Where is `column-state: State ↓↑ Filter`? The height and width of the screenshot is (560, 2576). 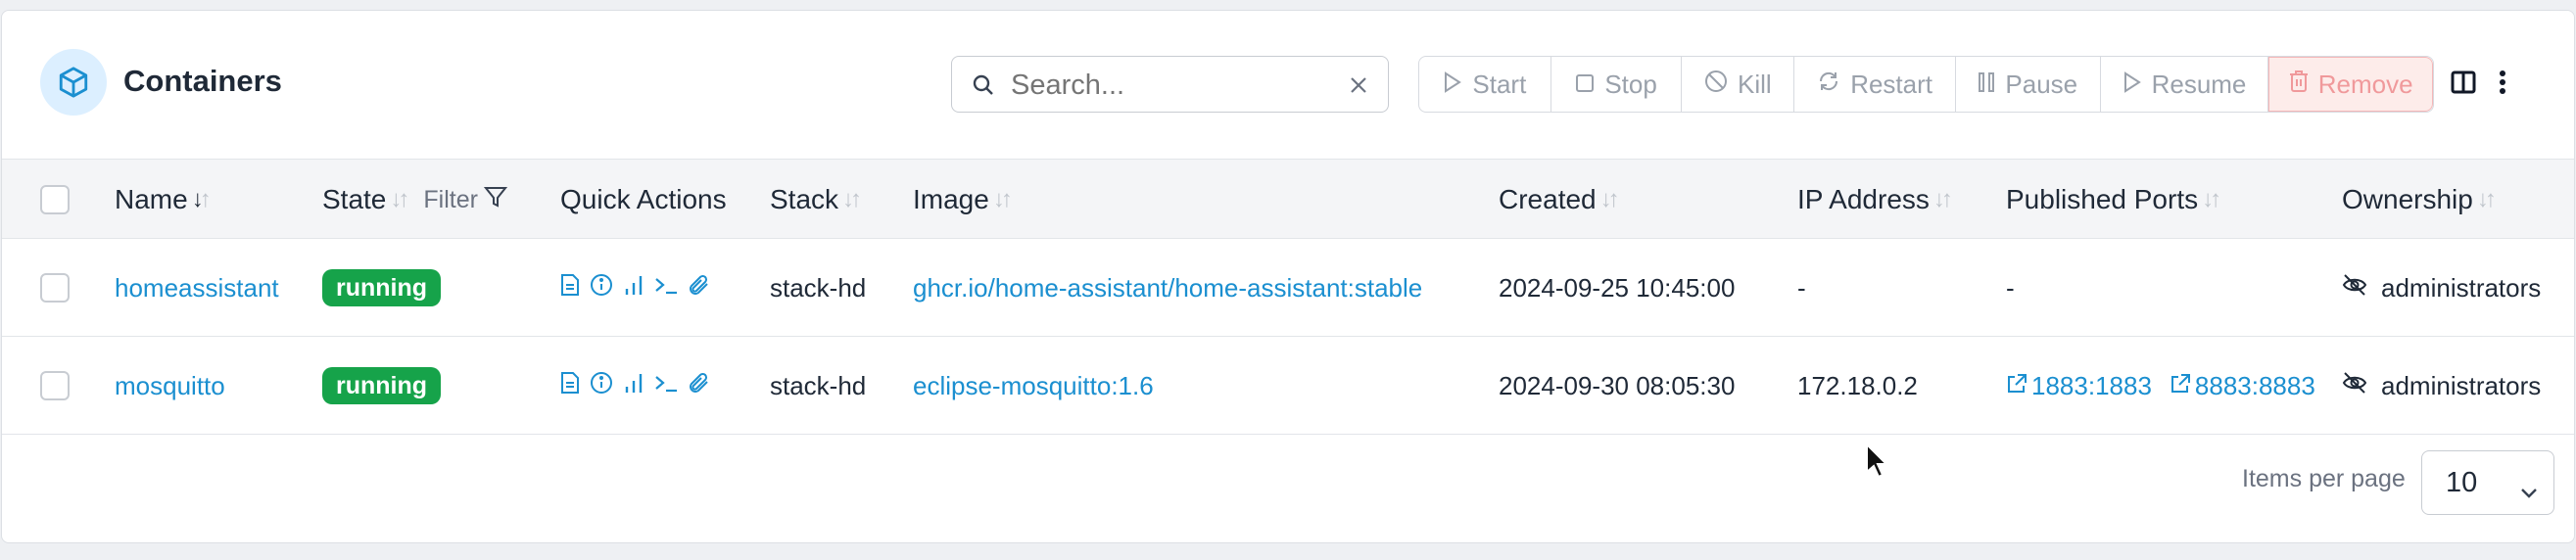 column-state: State ↓↑ Filter is located at coordinates (415, 200).